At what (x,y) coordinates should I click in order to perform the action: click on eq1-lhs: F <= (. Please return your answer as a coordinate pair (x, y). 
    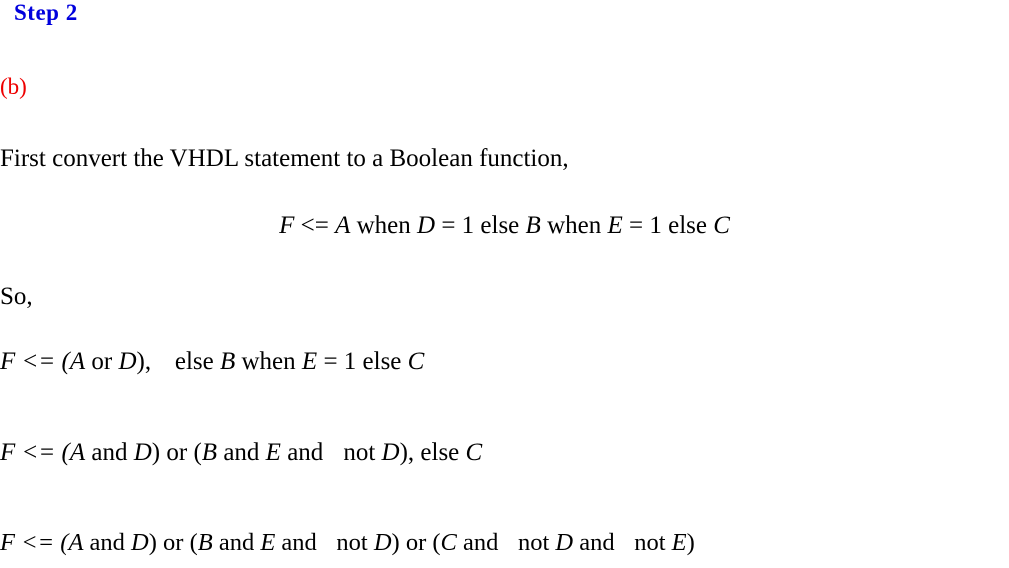
    Looking at the image, I should click on (35, 361).